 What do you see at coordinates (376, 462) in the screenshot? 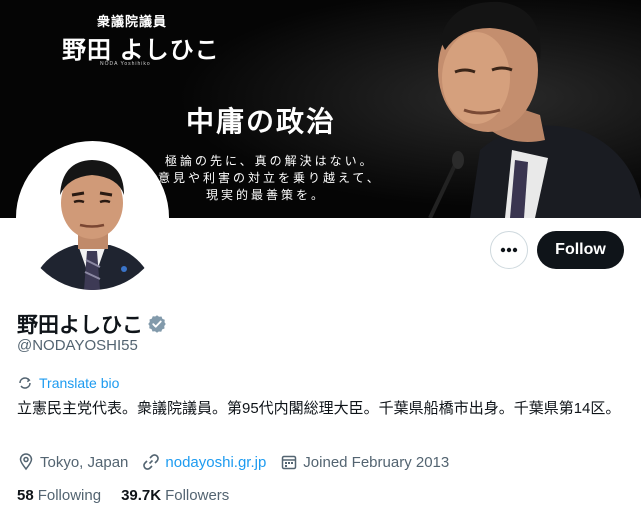
I see `joined-text: Joined February 2013` at bounding box center [376, 462].